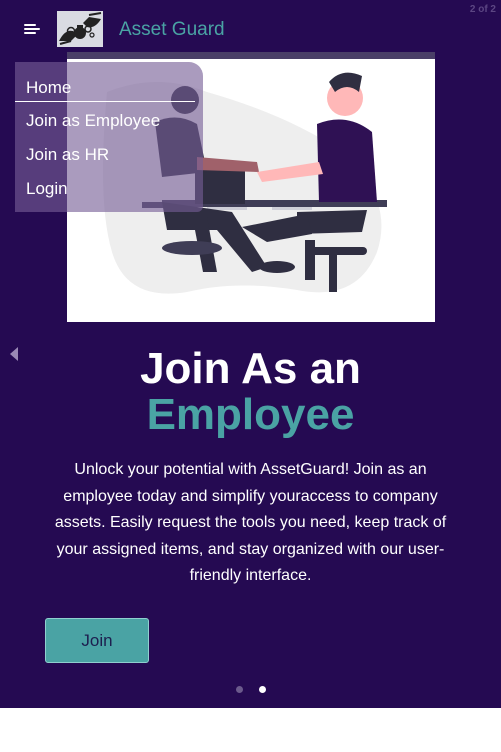 The width and height of the screenshot is (501, 752). What do you see at coordinates (80, 29) in the screenshot?
I see `brand-logo` at bounding box center [80, 29].